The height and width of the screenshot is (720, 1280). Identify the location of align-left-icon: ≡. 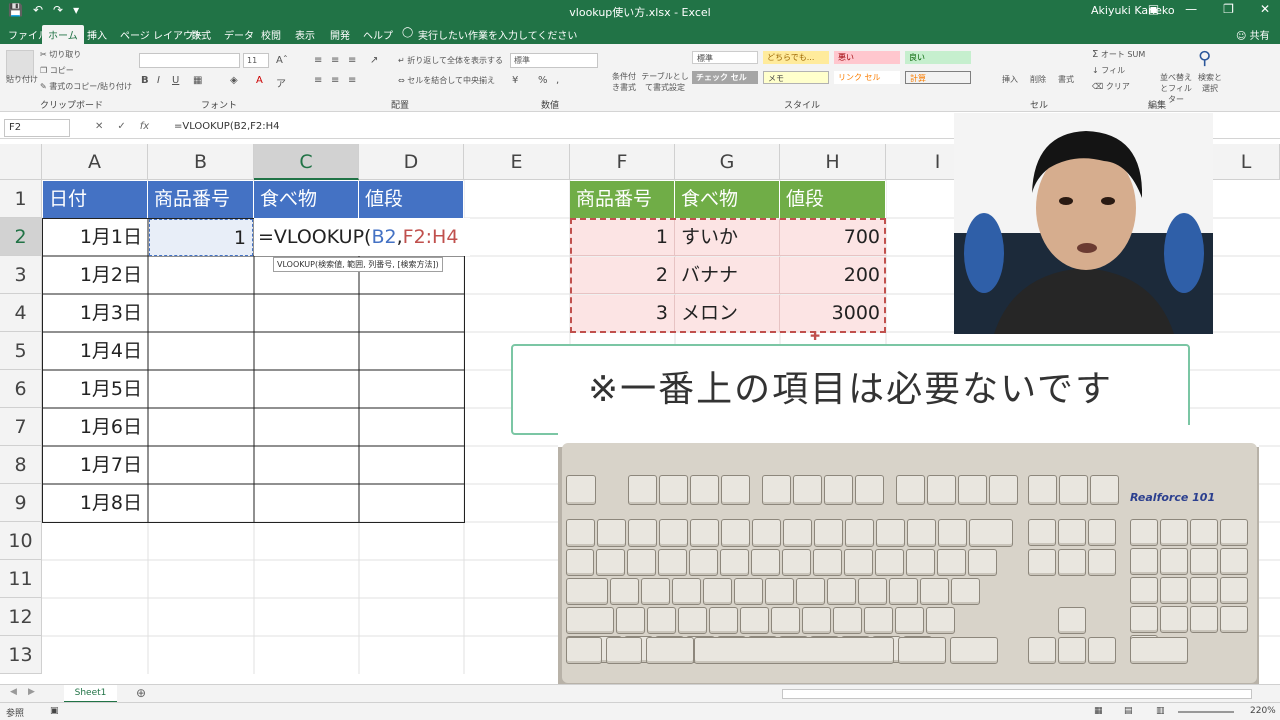
(318, 80).